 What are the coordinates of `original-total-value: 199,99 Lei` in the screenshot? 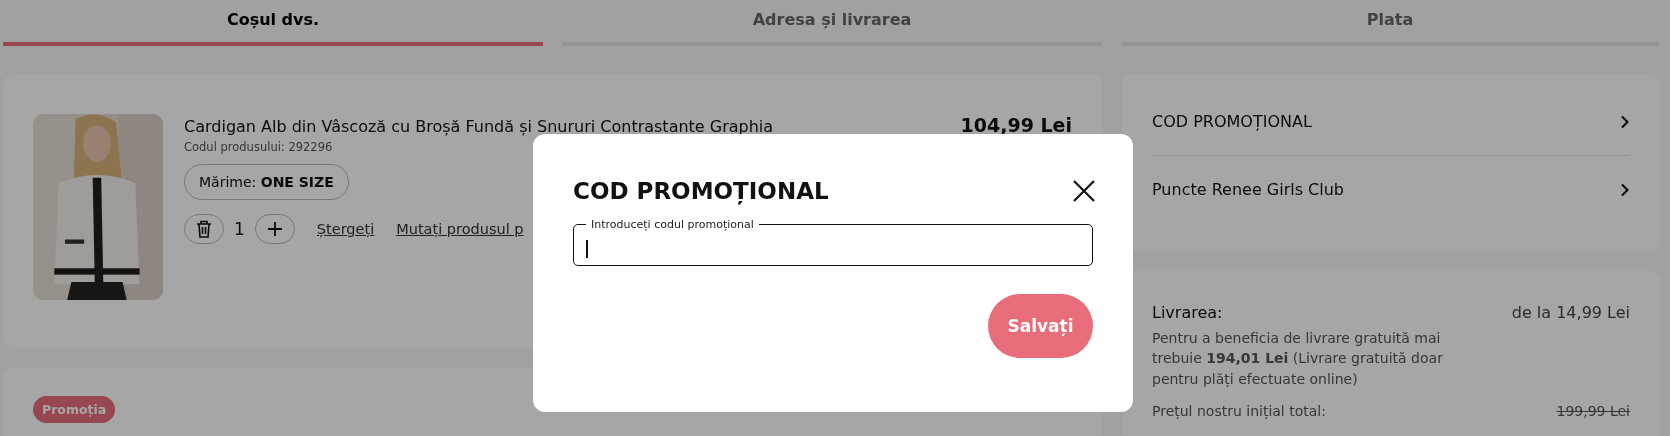 It's located at (1593, 410).